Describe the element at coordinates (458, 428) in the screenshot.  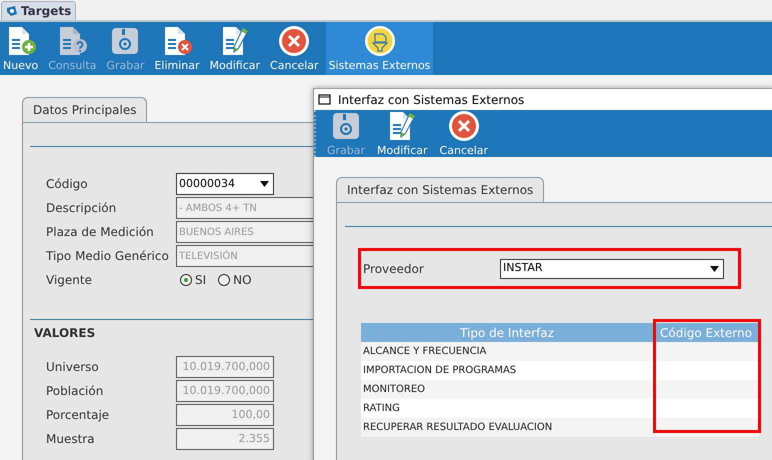
I see `table-cell-text: RECUPERAR RESULTADO EVALUACION` at that location.